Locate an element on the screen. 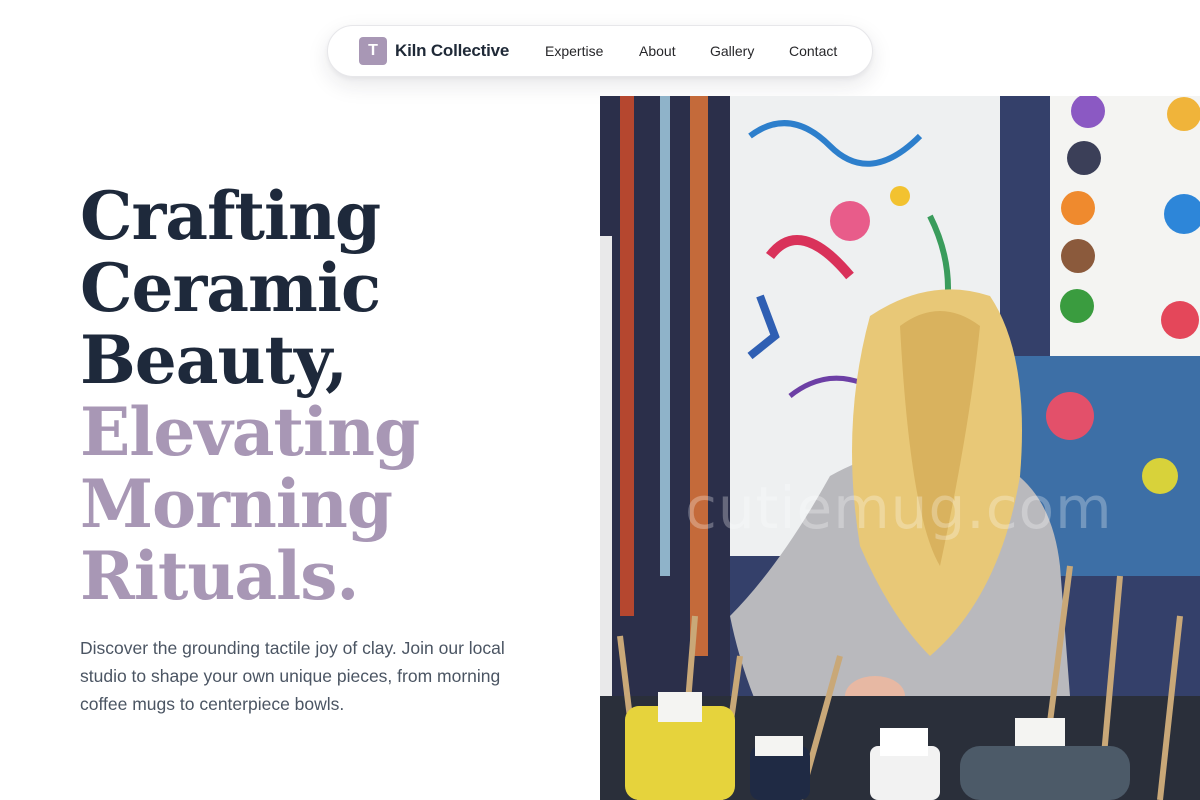 The image size is (1200, 800). headline-line-accent: Elevating is located at coordinates (250, 432).